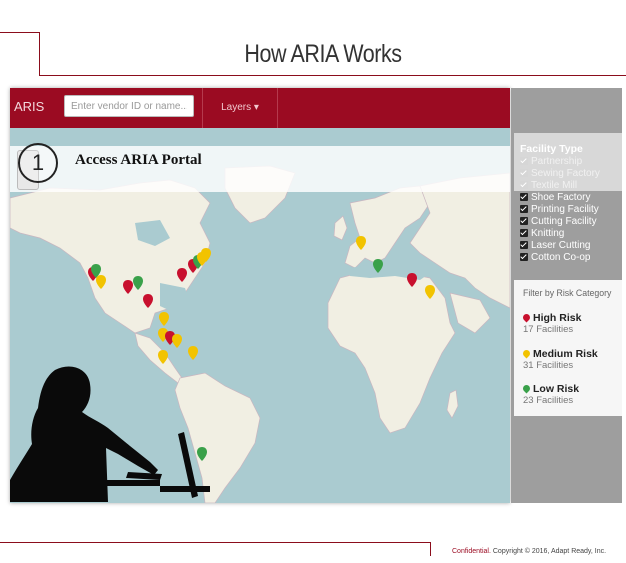 The height and width of the screenshot is (563, 626). What do you see at coordinates (332, 75) in the screenshot?
I see `frame-line-under-title` at bounding box center [332, 75].